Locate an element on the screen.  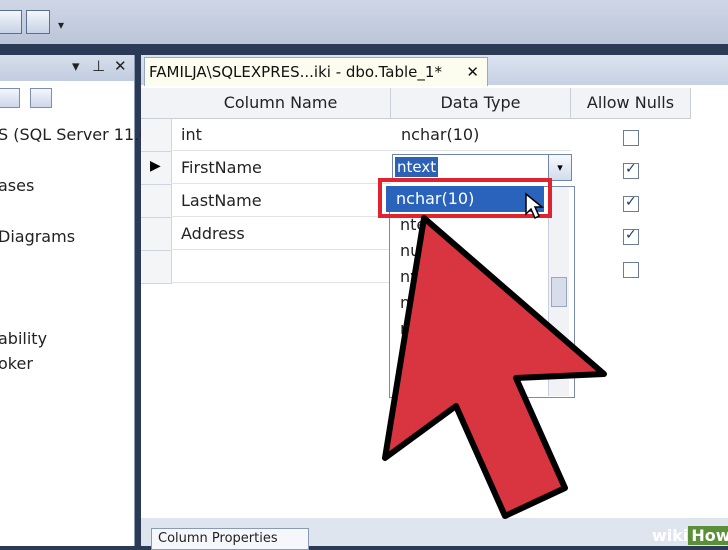
watermark-prefix: wiki is located at coordinates (670, 535).